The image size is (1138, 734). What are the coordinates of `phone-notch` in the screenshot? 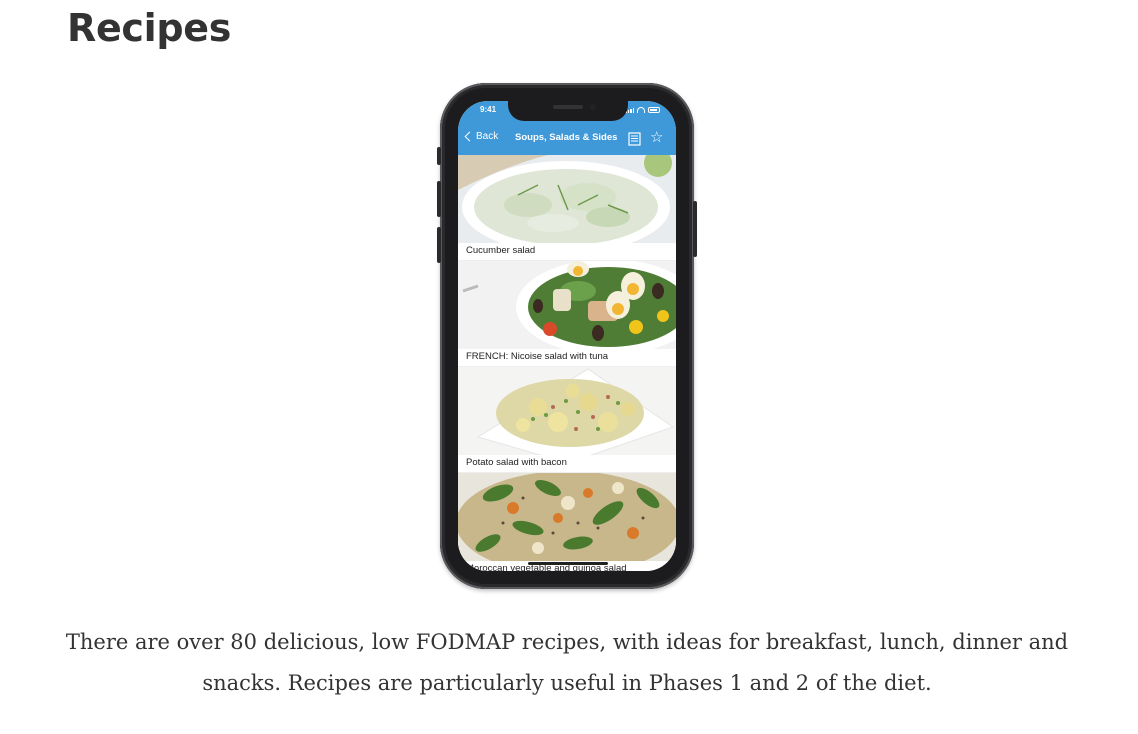 It's located at (568, 111).